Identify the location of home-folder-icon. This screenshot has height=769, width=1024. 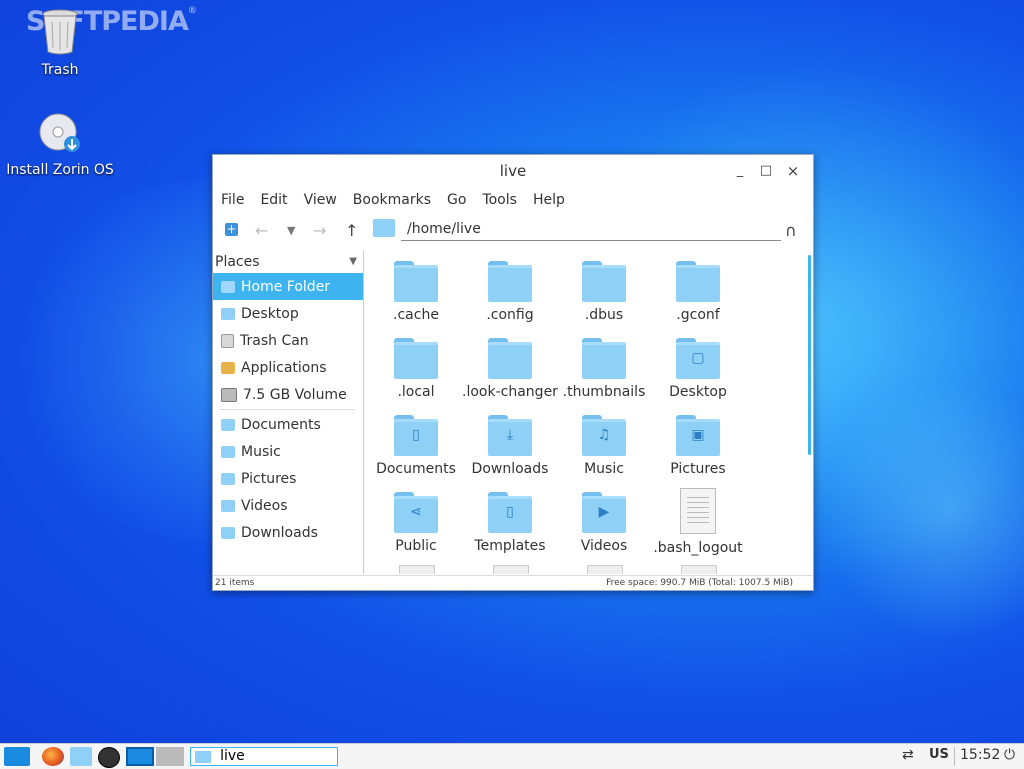
(384, 228).